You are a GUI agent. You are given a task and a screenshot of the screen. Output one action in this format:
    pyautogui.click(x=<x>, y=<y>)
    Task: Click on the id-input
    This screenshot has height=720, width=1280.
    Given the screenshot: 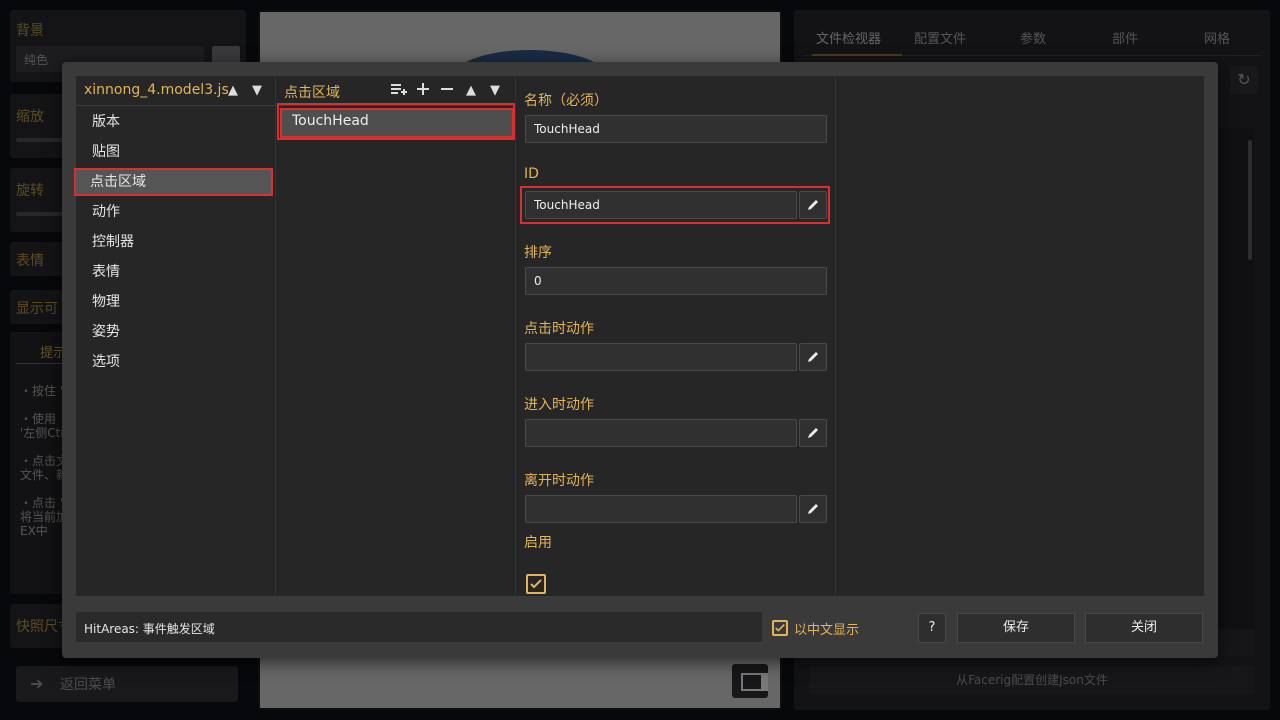 What is the action you would take?
    pyautogui.click(x=661, y=205)
    